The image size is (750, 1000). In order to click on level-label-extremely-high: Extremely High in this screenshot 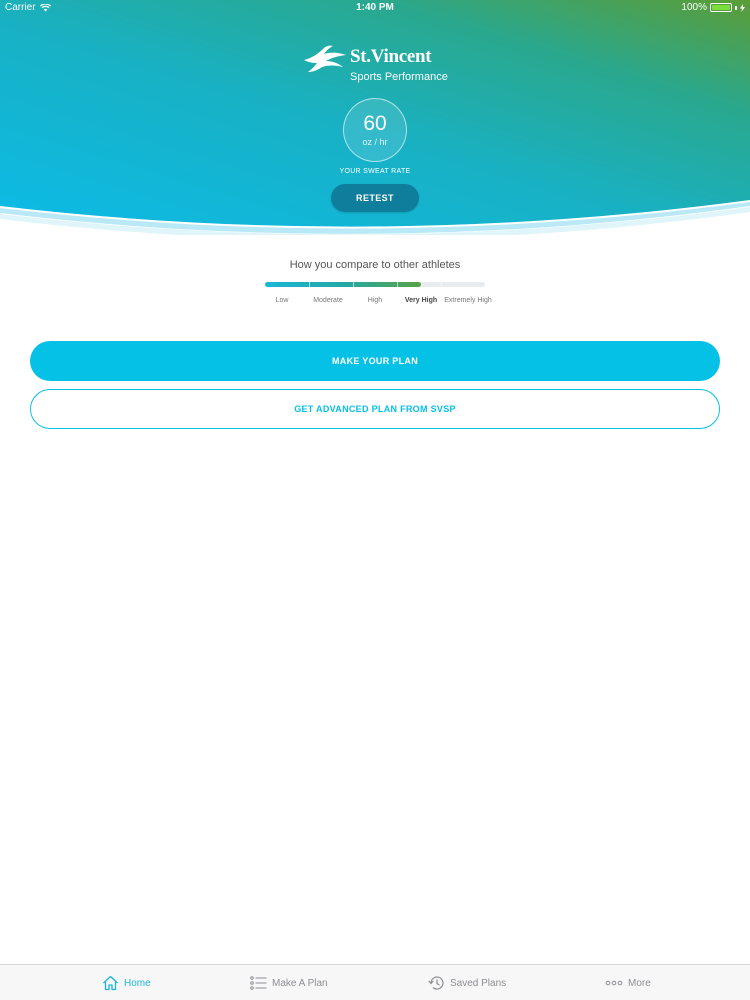, I will do `click(468, 300)`.